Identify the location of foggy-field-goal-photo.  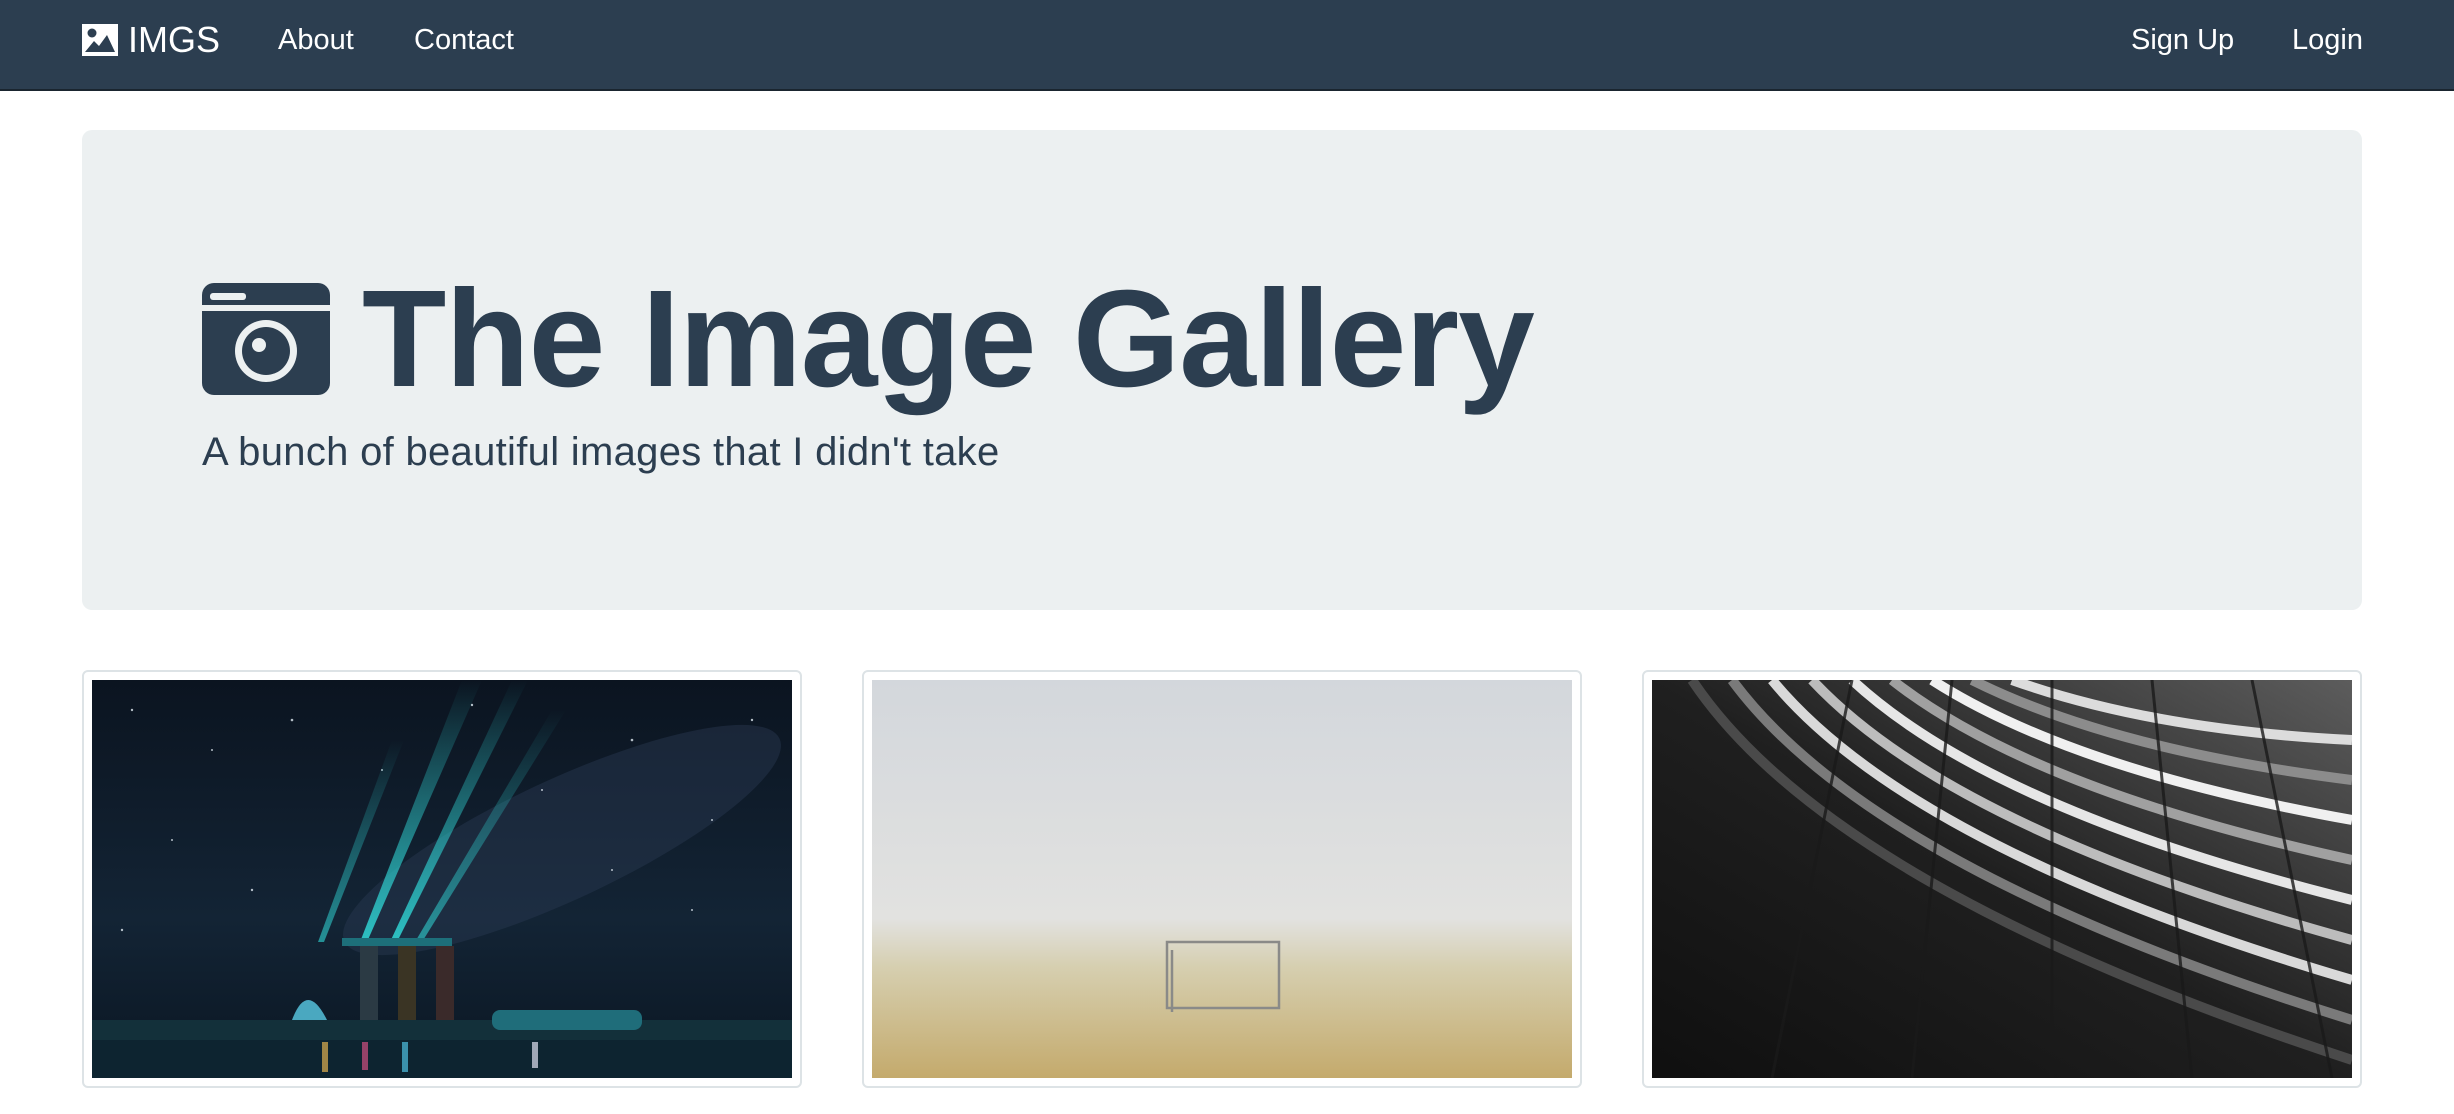
(1222, 879).